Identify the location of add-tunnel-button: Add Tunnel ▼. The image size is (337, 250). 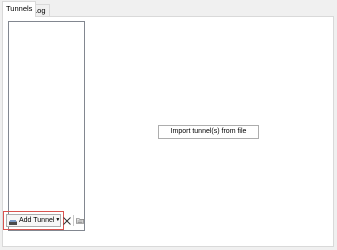
(33, 220).